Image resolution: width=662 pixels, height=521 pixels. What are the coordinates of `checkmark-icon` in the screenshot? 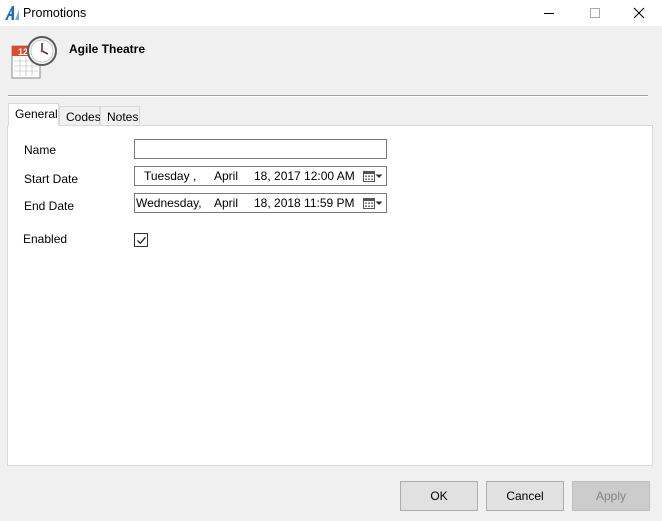 It's located at (141, 240).